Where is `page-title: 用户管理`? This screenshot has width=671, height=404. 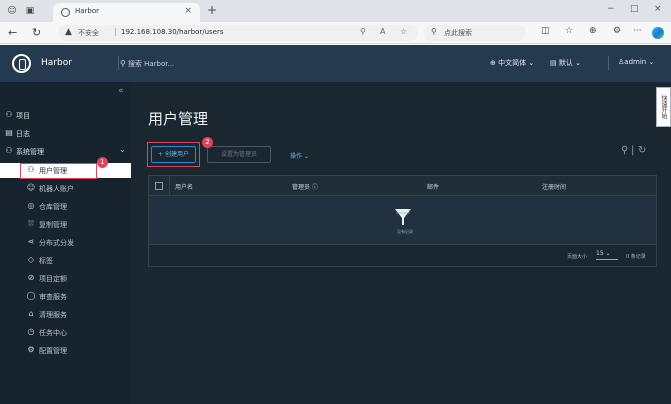
page-title: 用户管理 is located at coordinates (178, 119).